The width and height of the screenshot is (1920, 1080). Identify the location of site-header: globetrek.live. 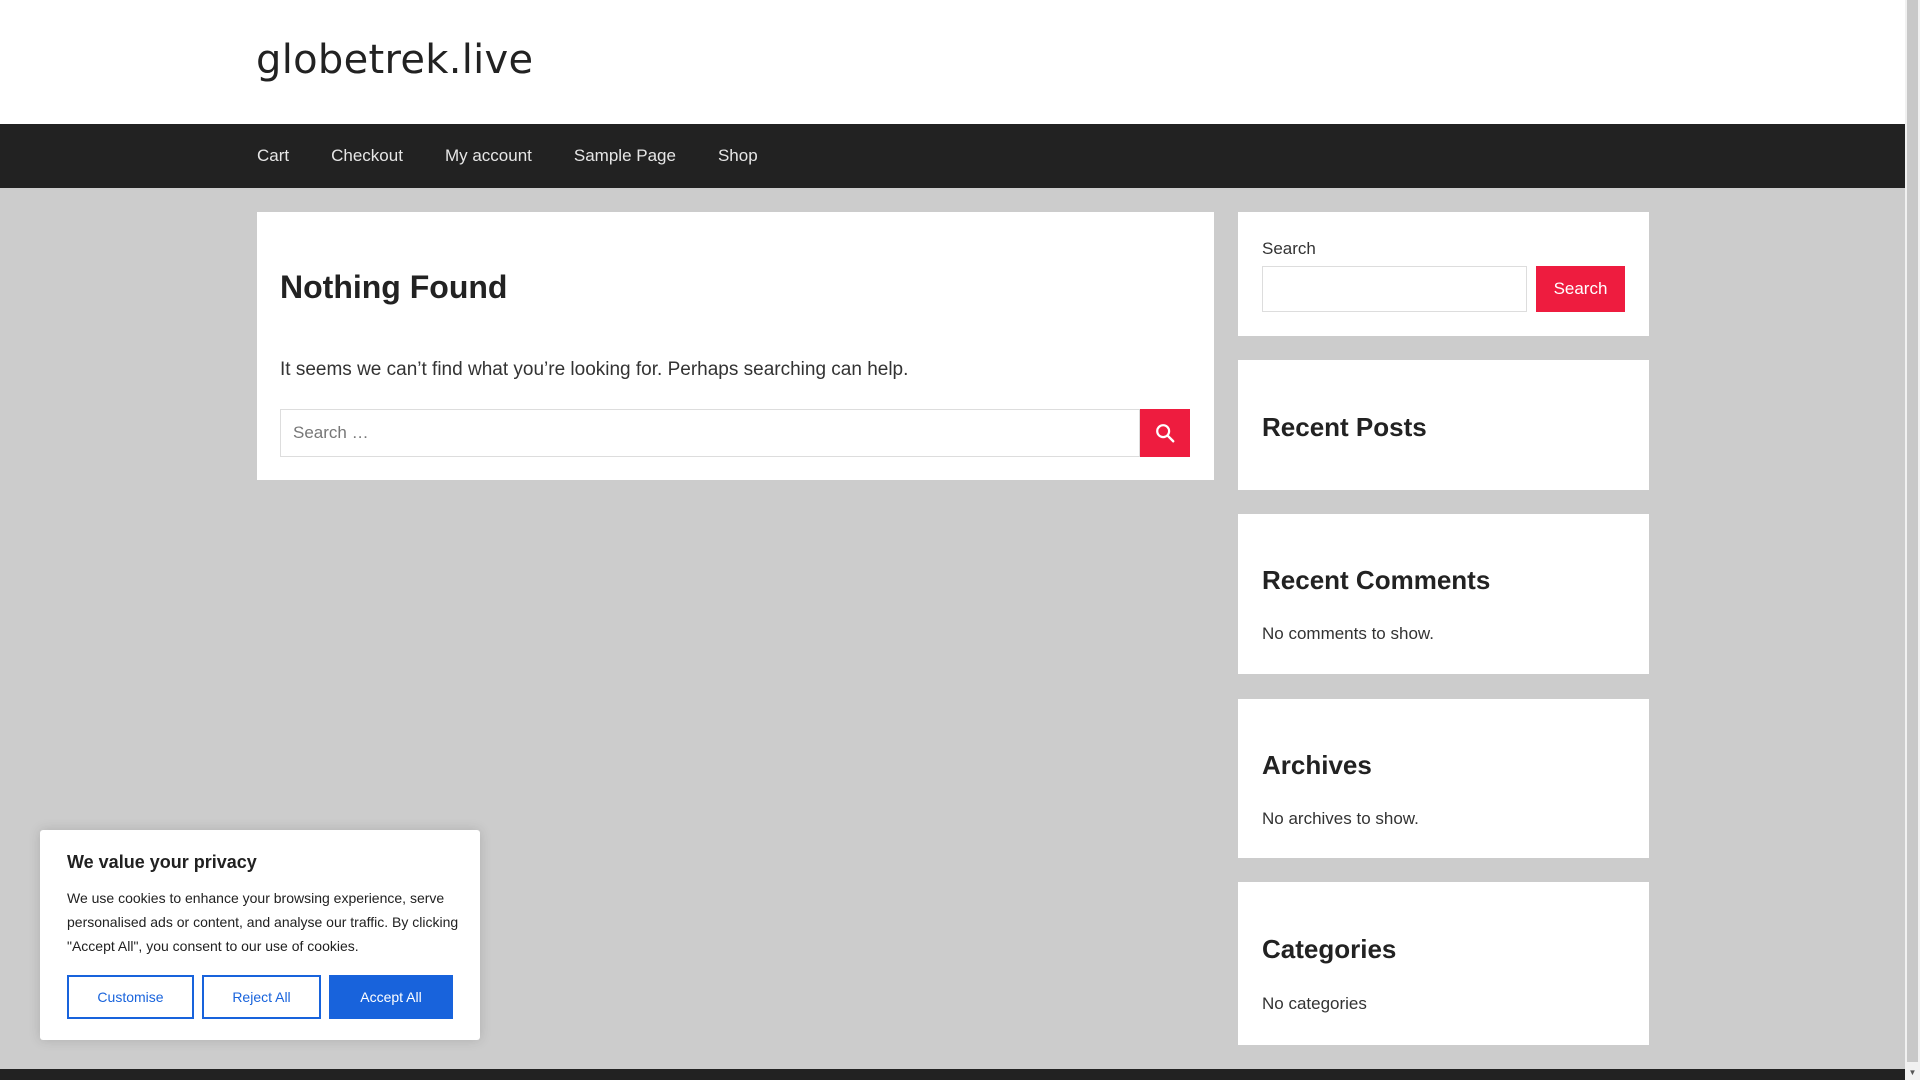
(952, 62).